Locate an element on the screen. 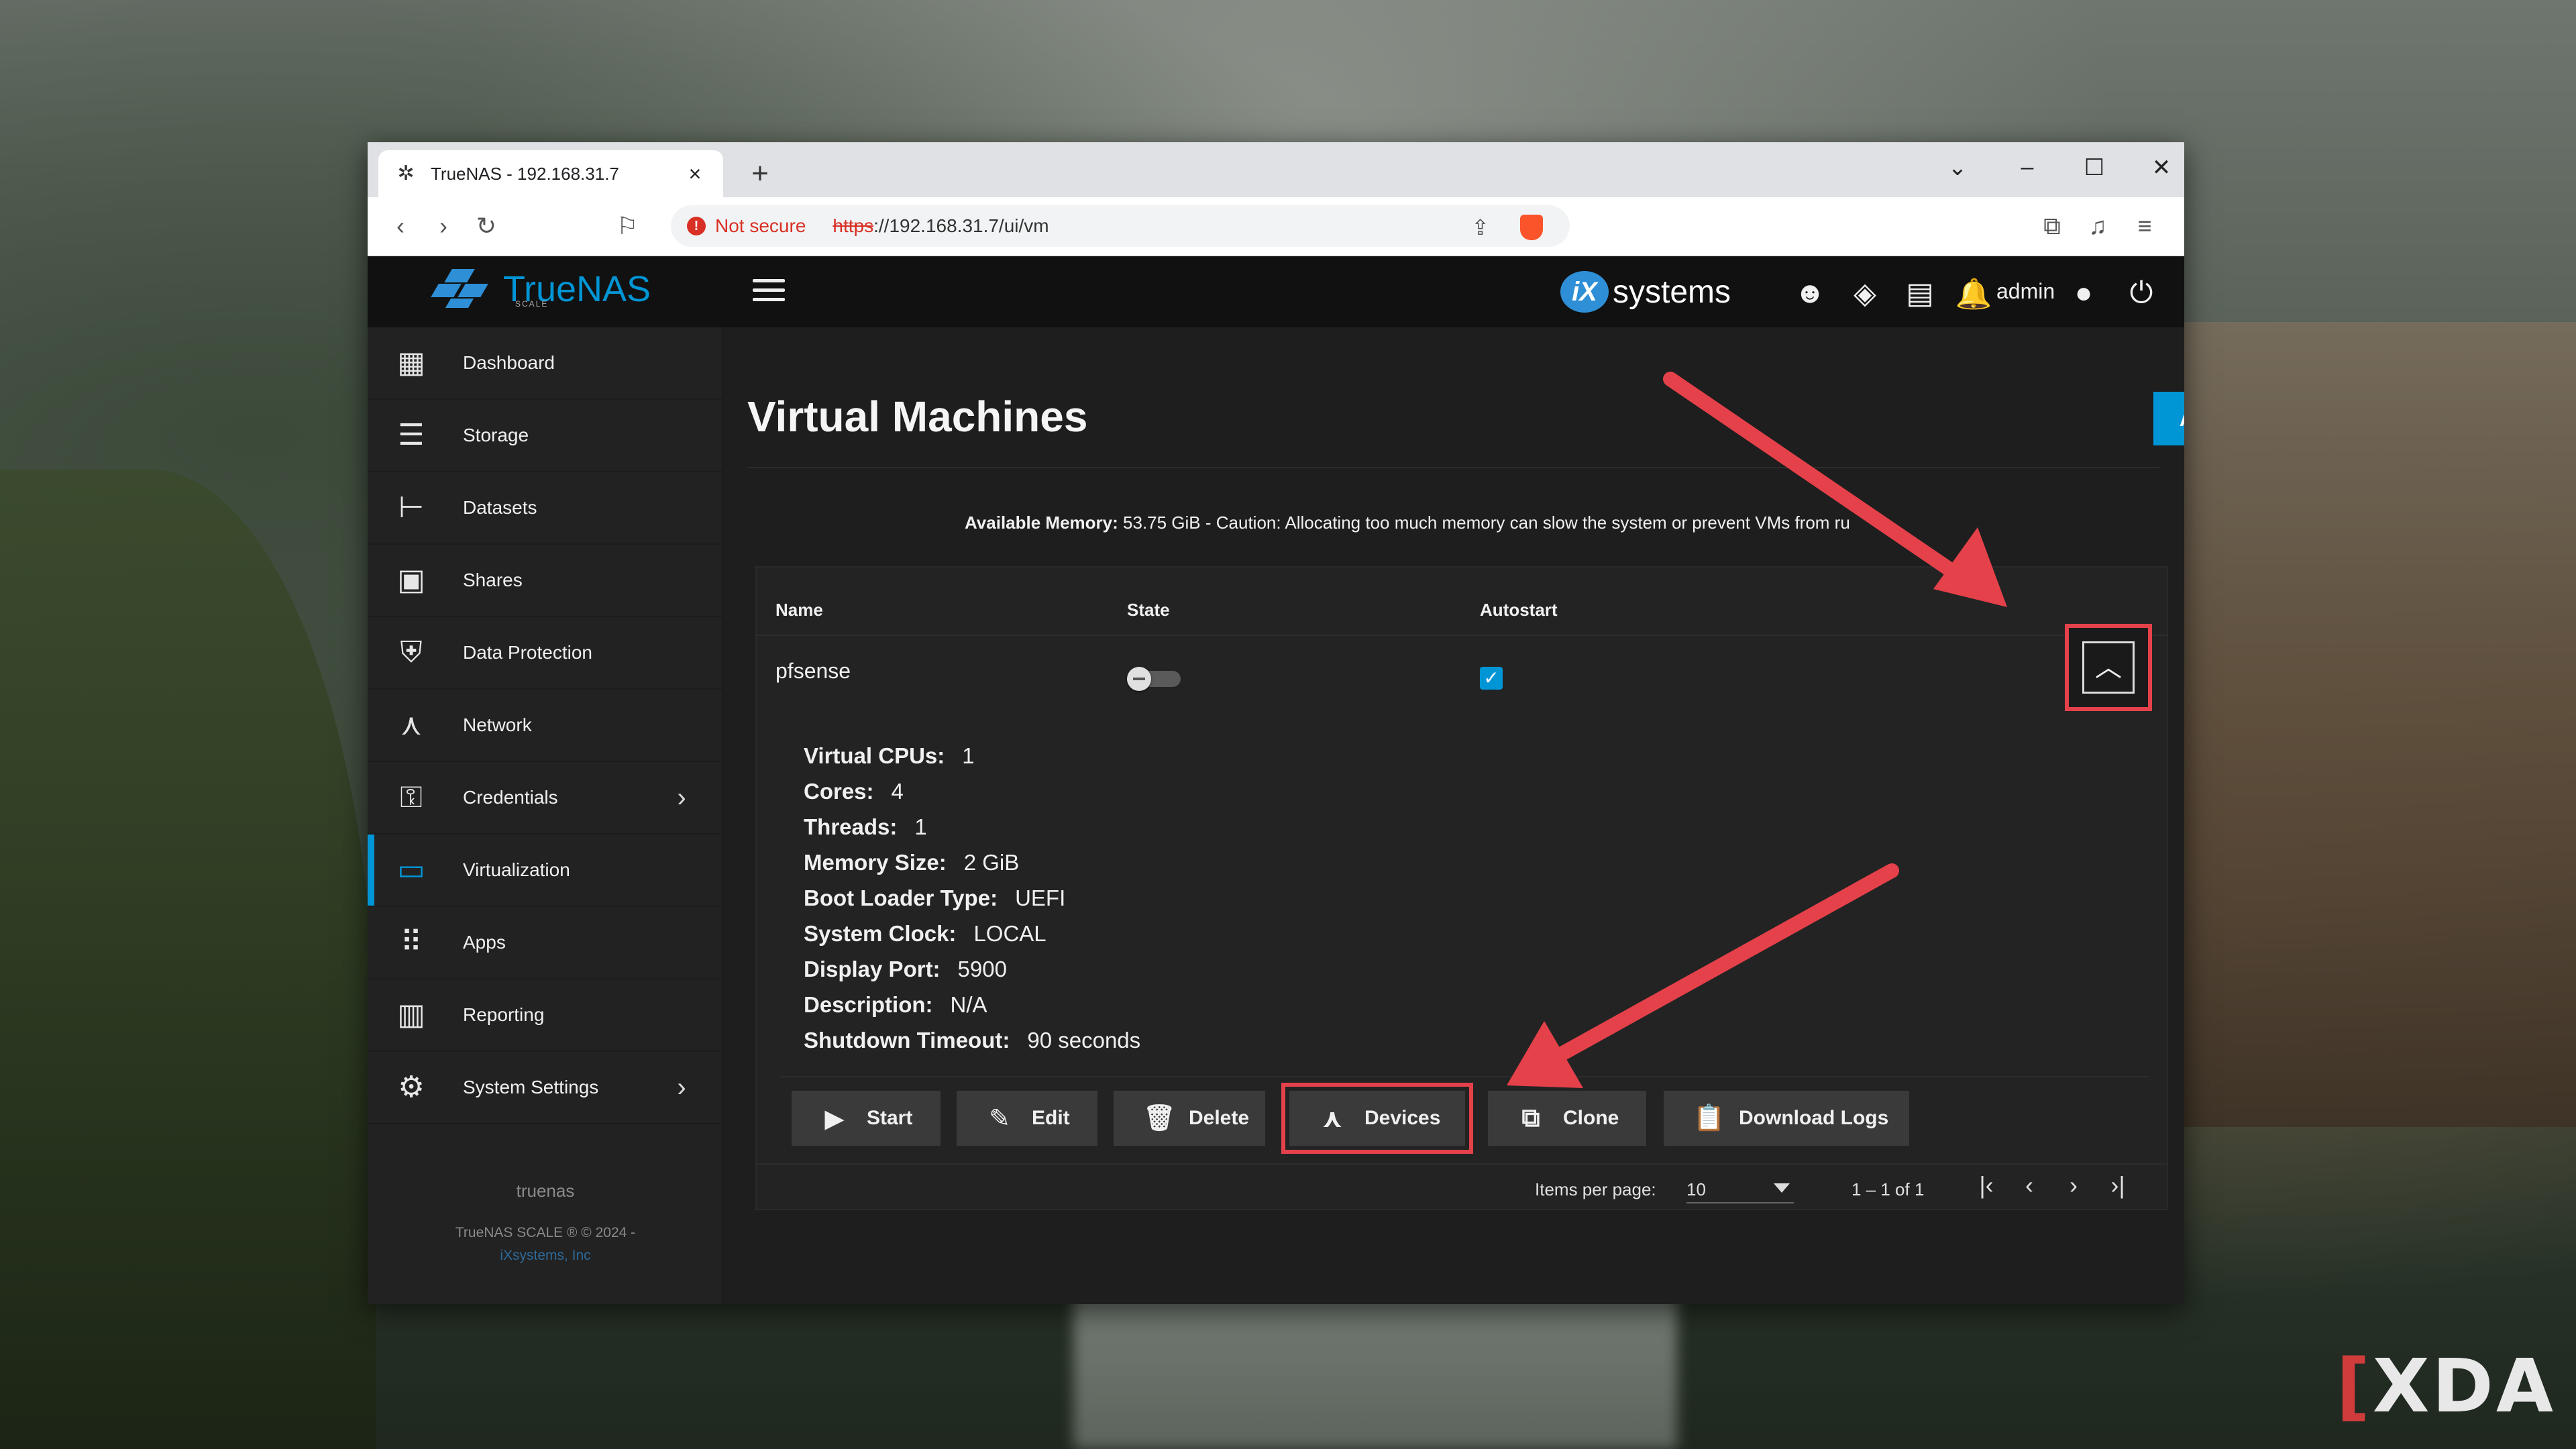 This screenshot has height=1449, width=2576. sidebar-item-system-settings: ⚙ System Settings › is located at coordinates (545, 1088).